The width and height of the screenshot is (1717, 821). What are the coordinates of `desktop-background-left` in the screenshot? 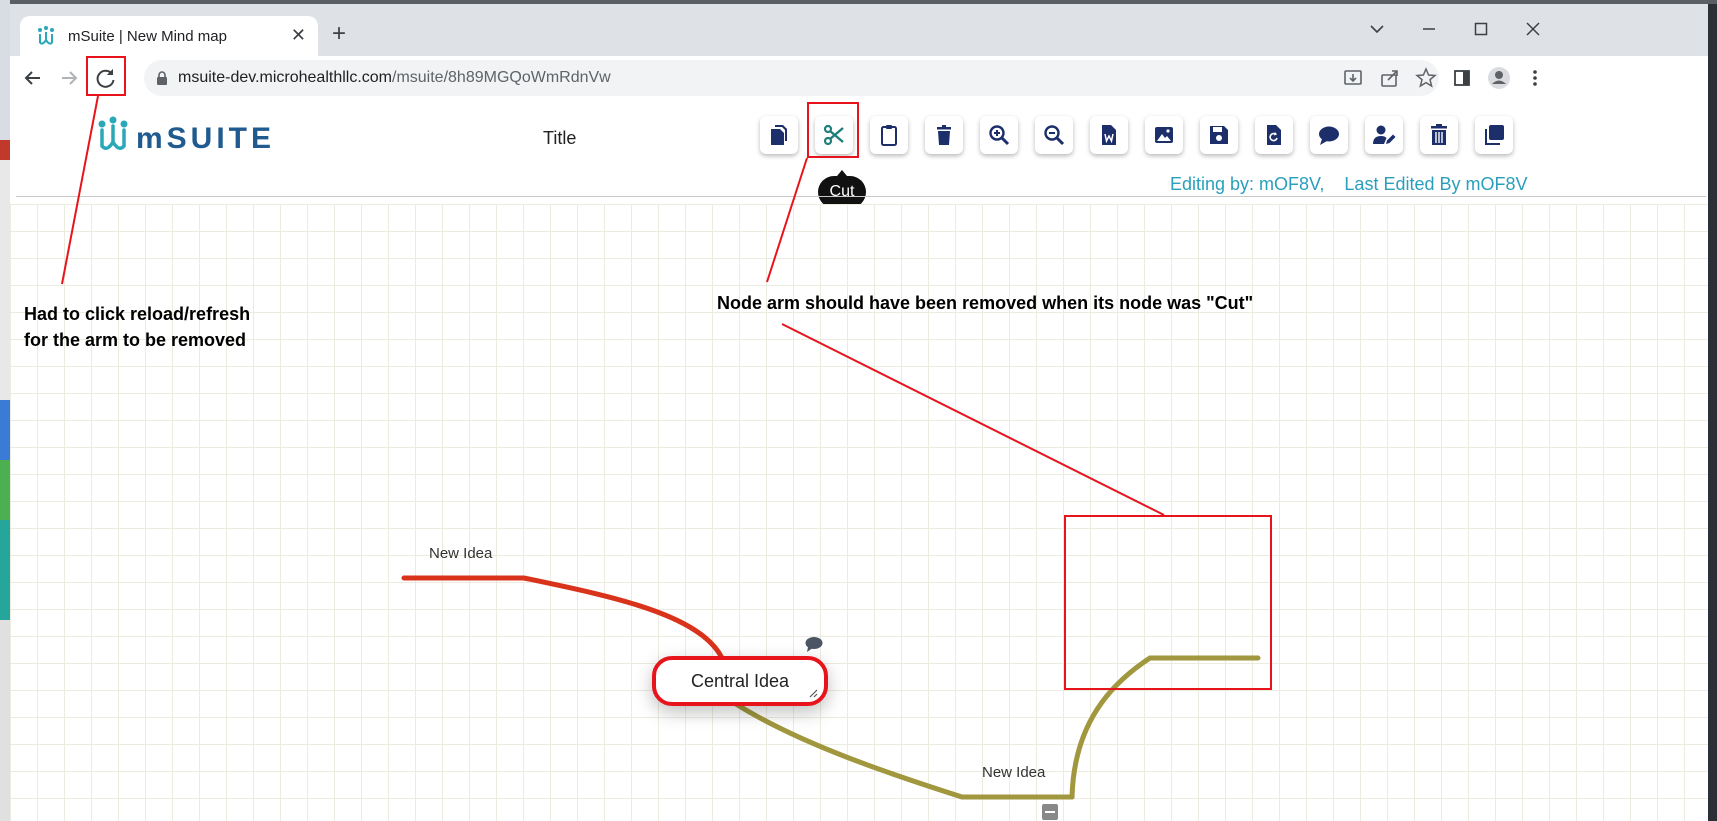 It's located at (5, 410).